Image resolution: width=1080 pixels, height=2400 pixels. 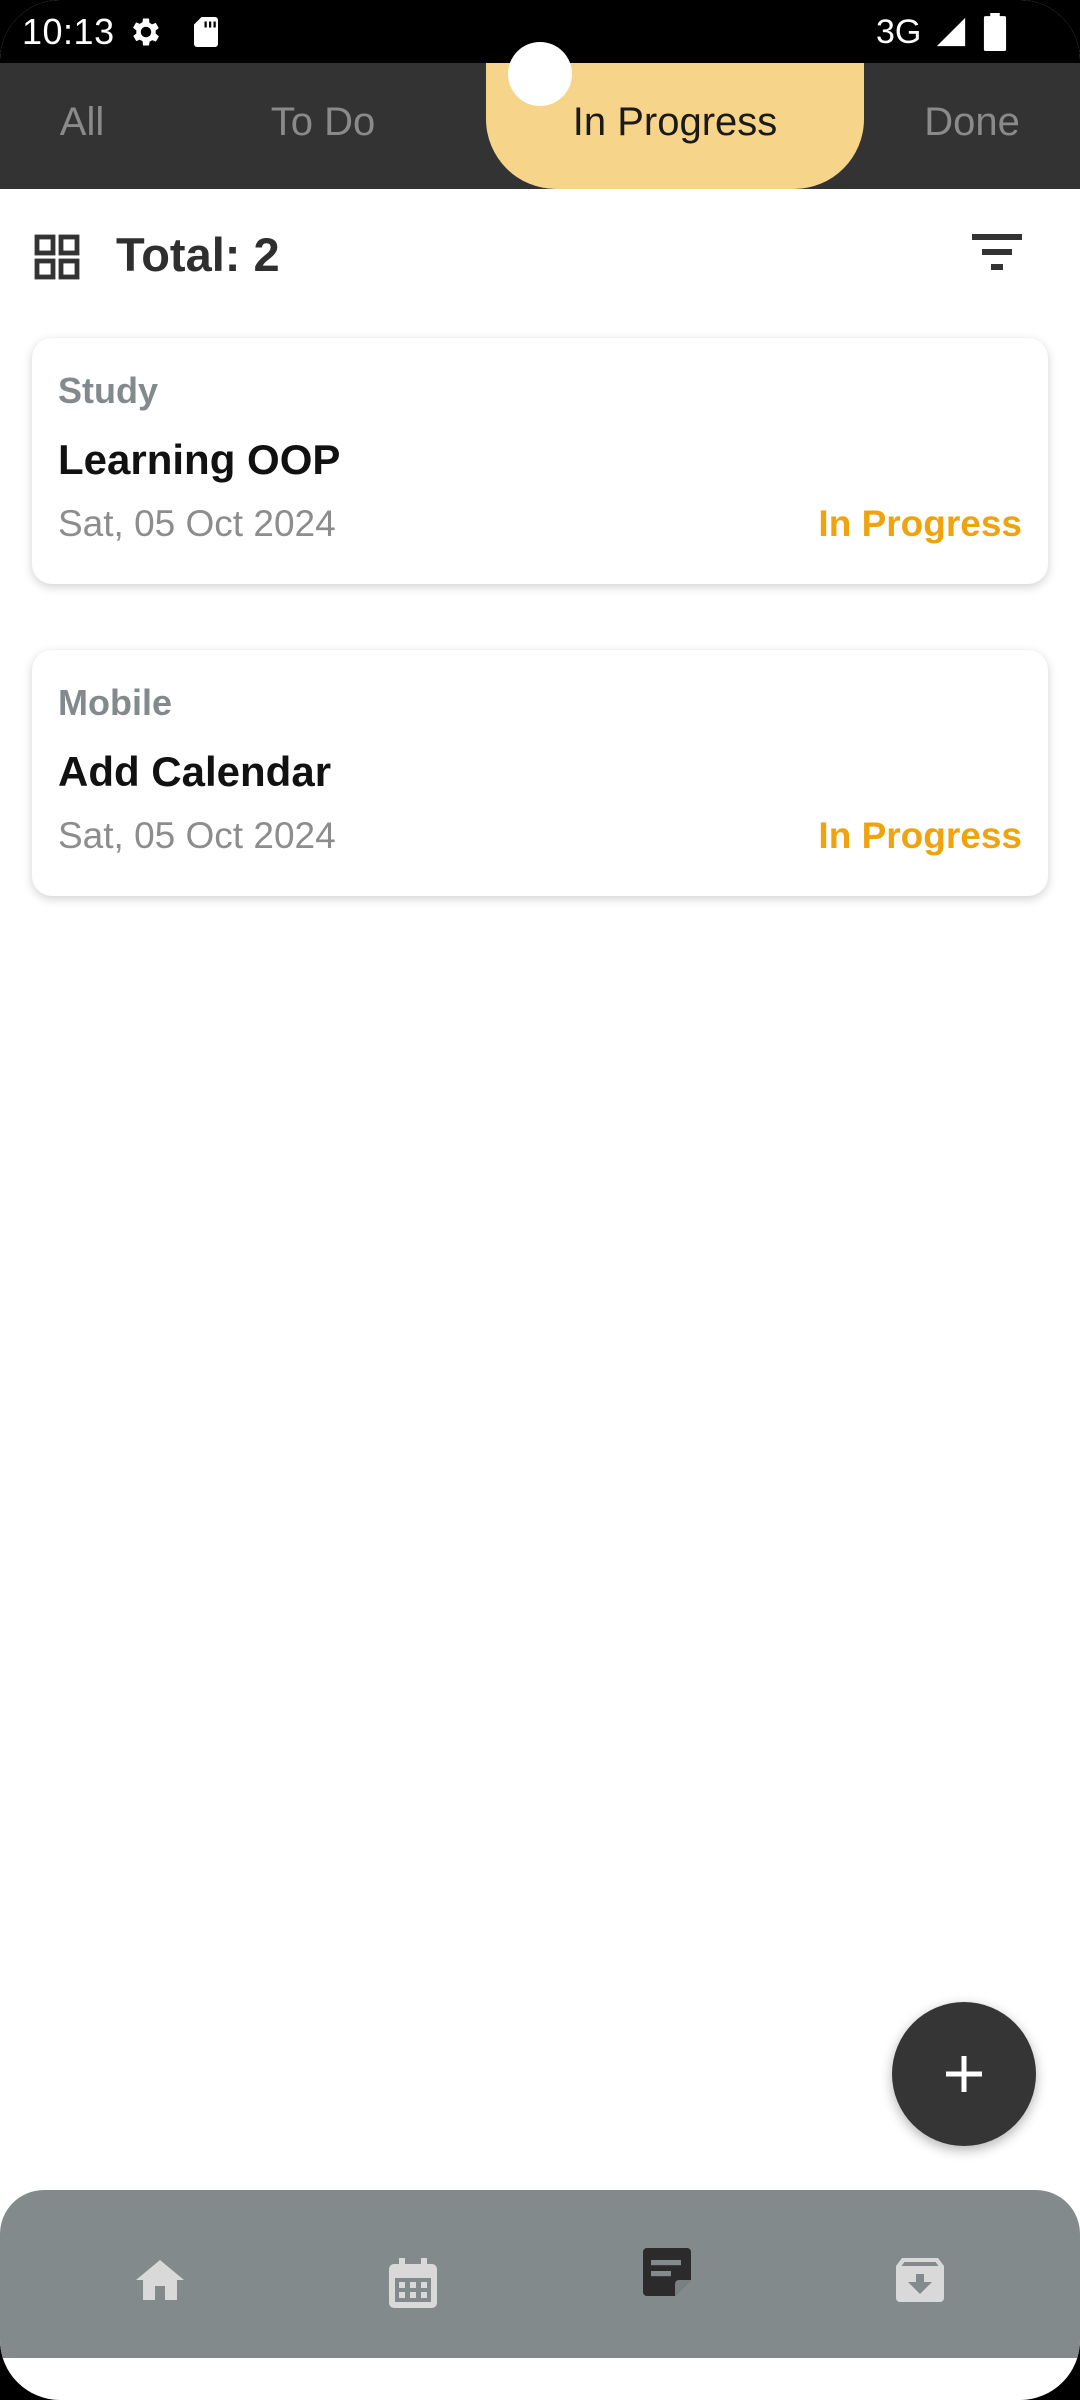 I want to click on nav-home, so click(x=160, y=2274).